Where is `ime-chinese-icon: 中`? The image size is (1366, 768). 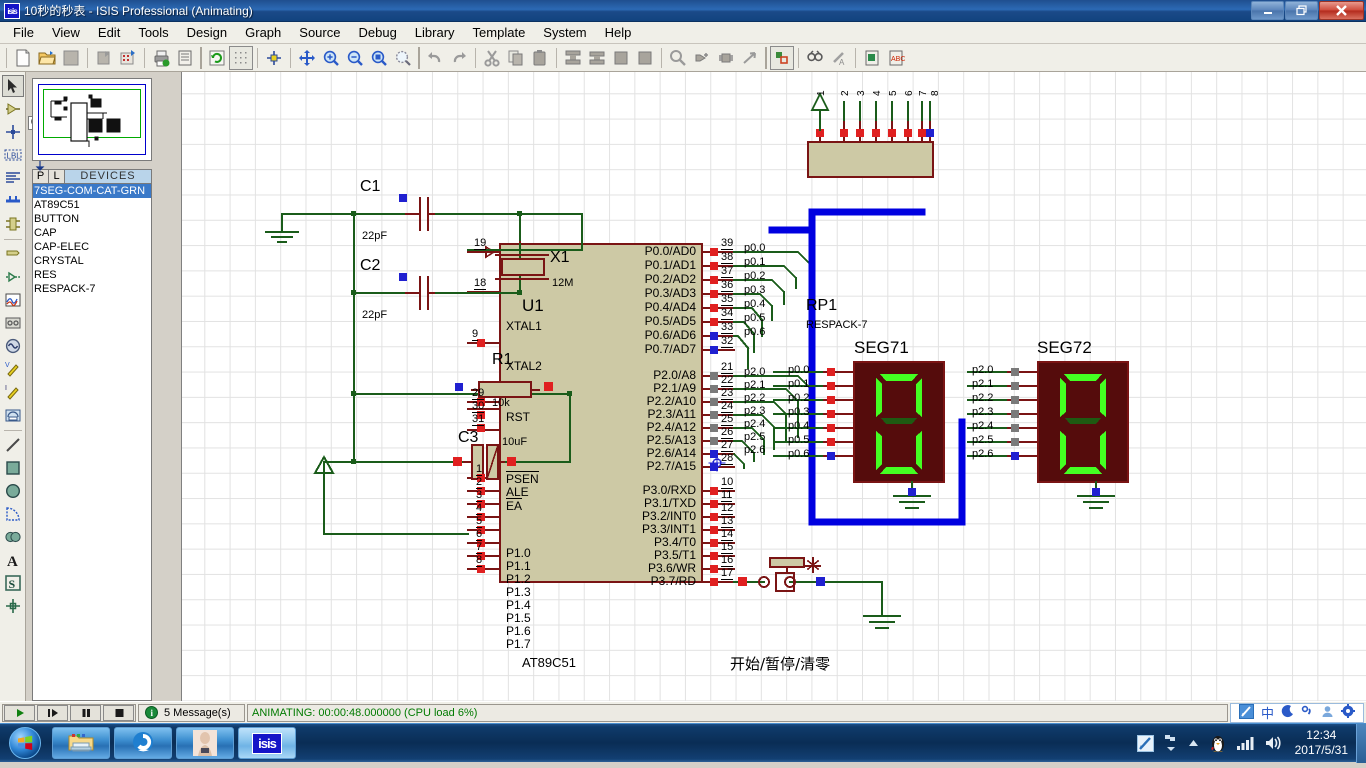 ime-chinese-icon: 中 is located at coordinates (1267, 712).